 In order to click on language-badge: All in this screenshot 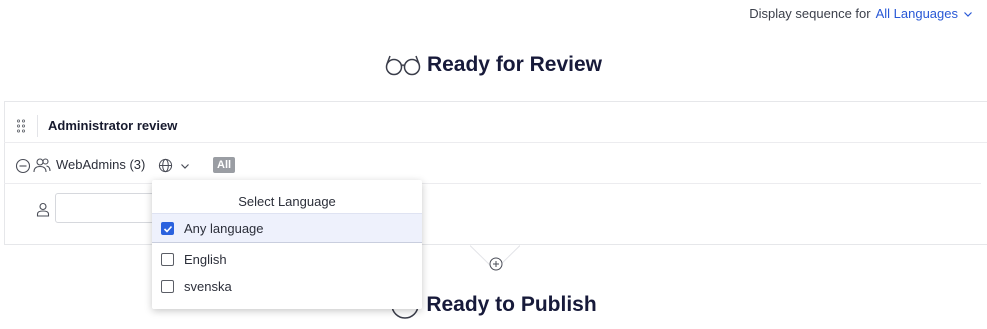, I will do `click(224, 165)`.